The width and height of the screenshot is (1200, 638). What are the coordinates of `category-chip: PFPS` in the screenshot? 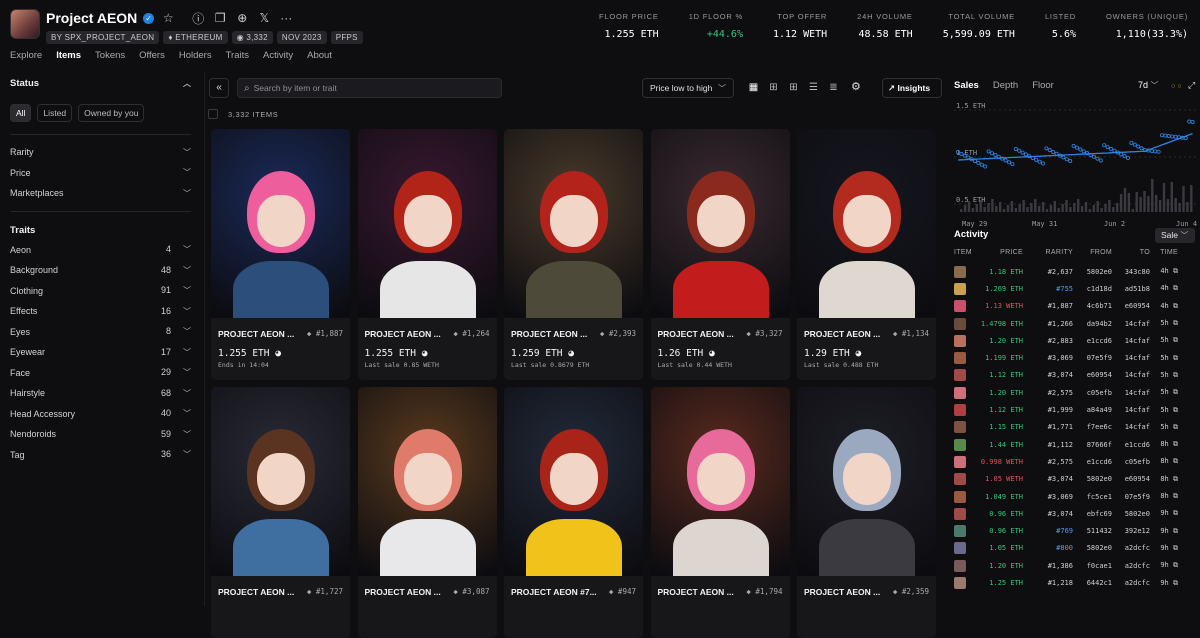 It's located at (347, 37).